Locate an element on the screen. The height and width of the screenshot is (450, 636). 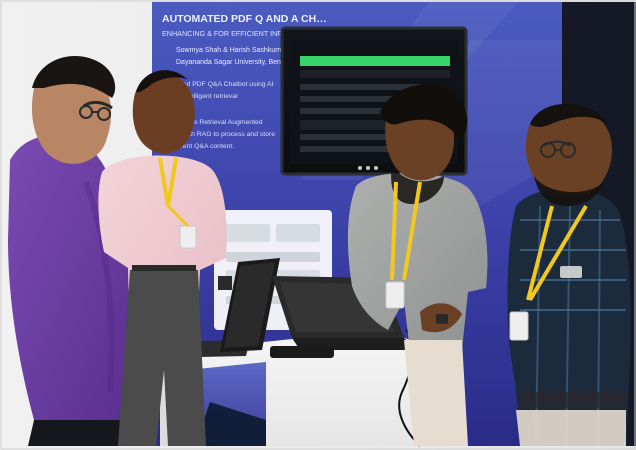
wristwatch is located at coordinates (442, 319).